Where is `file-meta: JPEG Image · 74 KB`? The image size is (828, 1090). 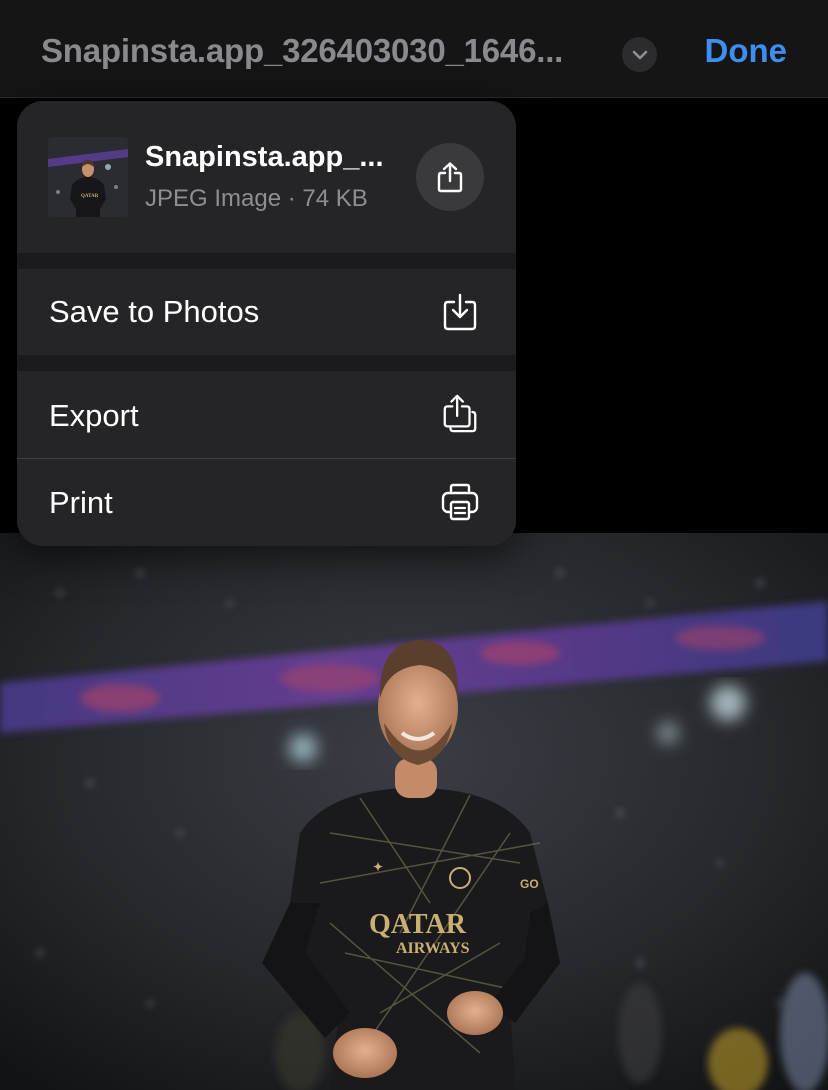 file-meta: JPEG Image · 74 KB is located at coordinates (256, 198).